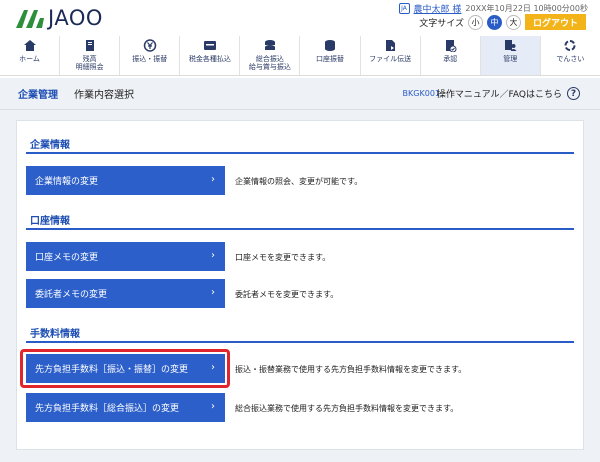 The width and height of the screenshot is (600, 462). Describe the element at coordinates (125, 180) in the screenshot. I see `company-info-change-button: 企業情報の変更 ›` at that location.